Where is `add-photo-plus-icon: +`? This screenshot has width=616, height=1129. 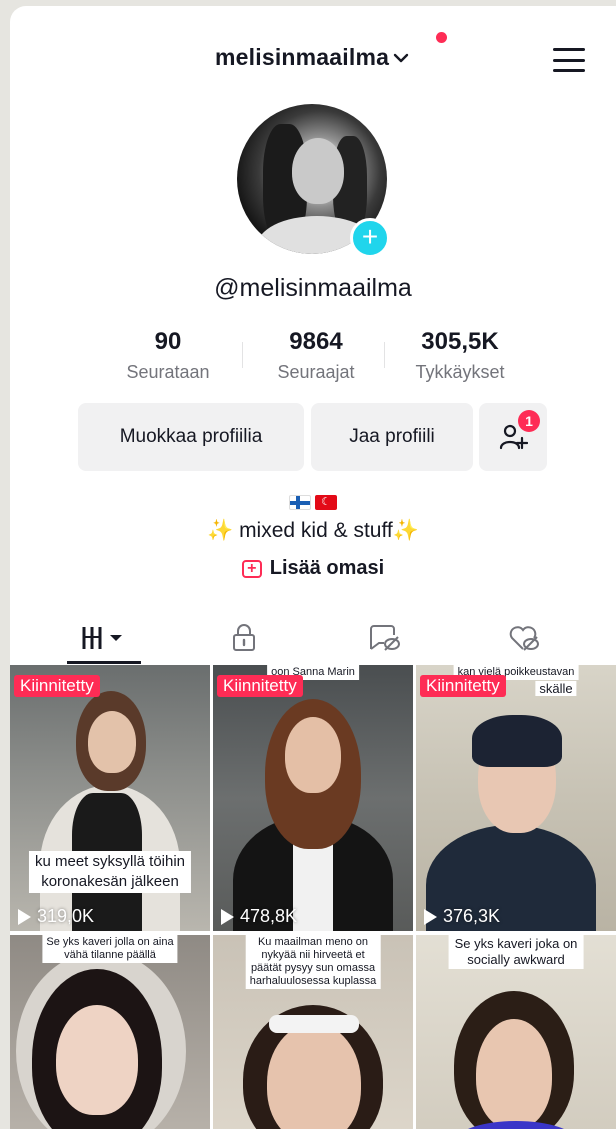
add-photo-plus-icon: + is located at coordinates (370, 238).